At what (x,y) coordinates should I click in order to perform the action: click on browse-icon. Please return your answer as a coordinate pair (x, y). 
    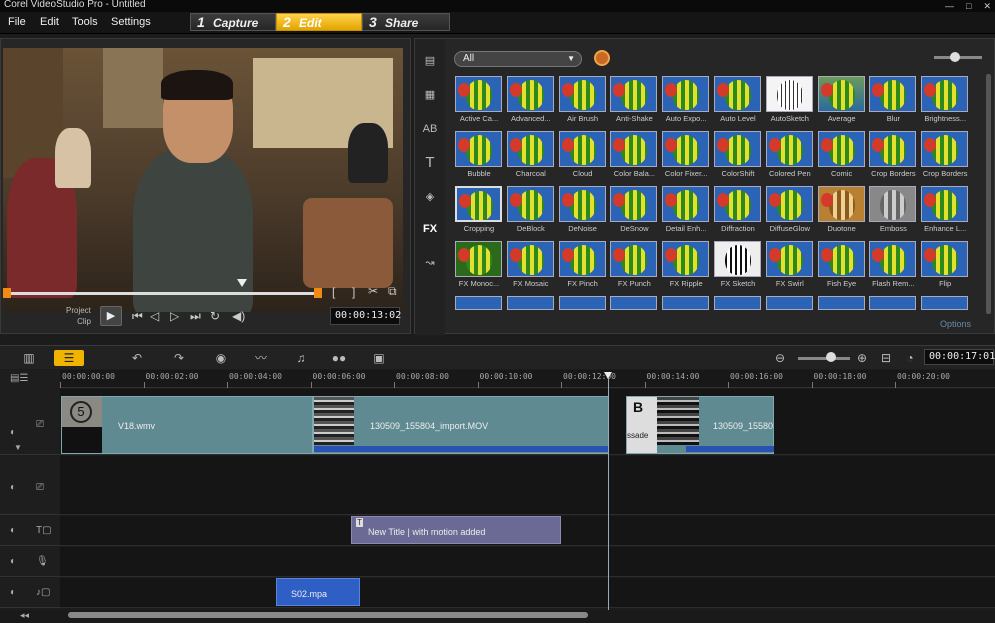
    Looking at the image, I should click on (602, 58).